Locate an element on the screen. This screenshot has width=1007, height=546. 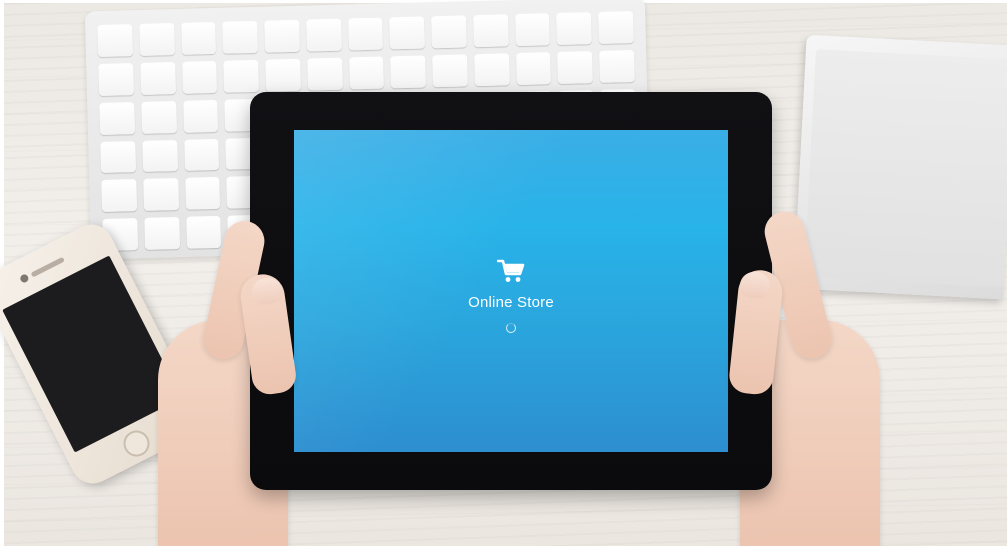
phone-home-button is located at coordinates (136, 444).